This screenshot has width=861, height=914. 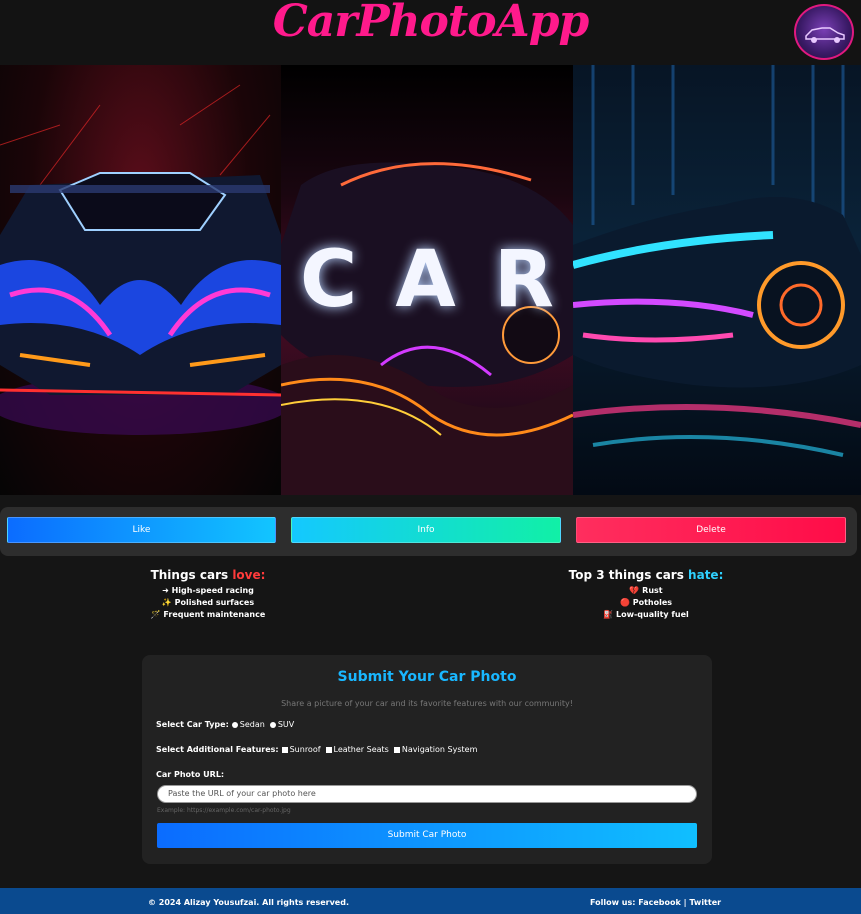 What do you see at coordinates (427, 794) in the screenshot?
I see `photo-url-input: Paste the URL of your car photo here` at bounding box center [427, 794].